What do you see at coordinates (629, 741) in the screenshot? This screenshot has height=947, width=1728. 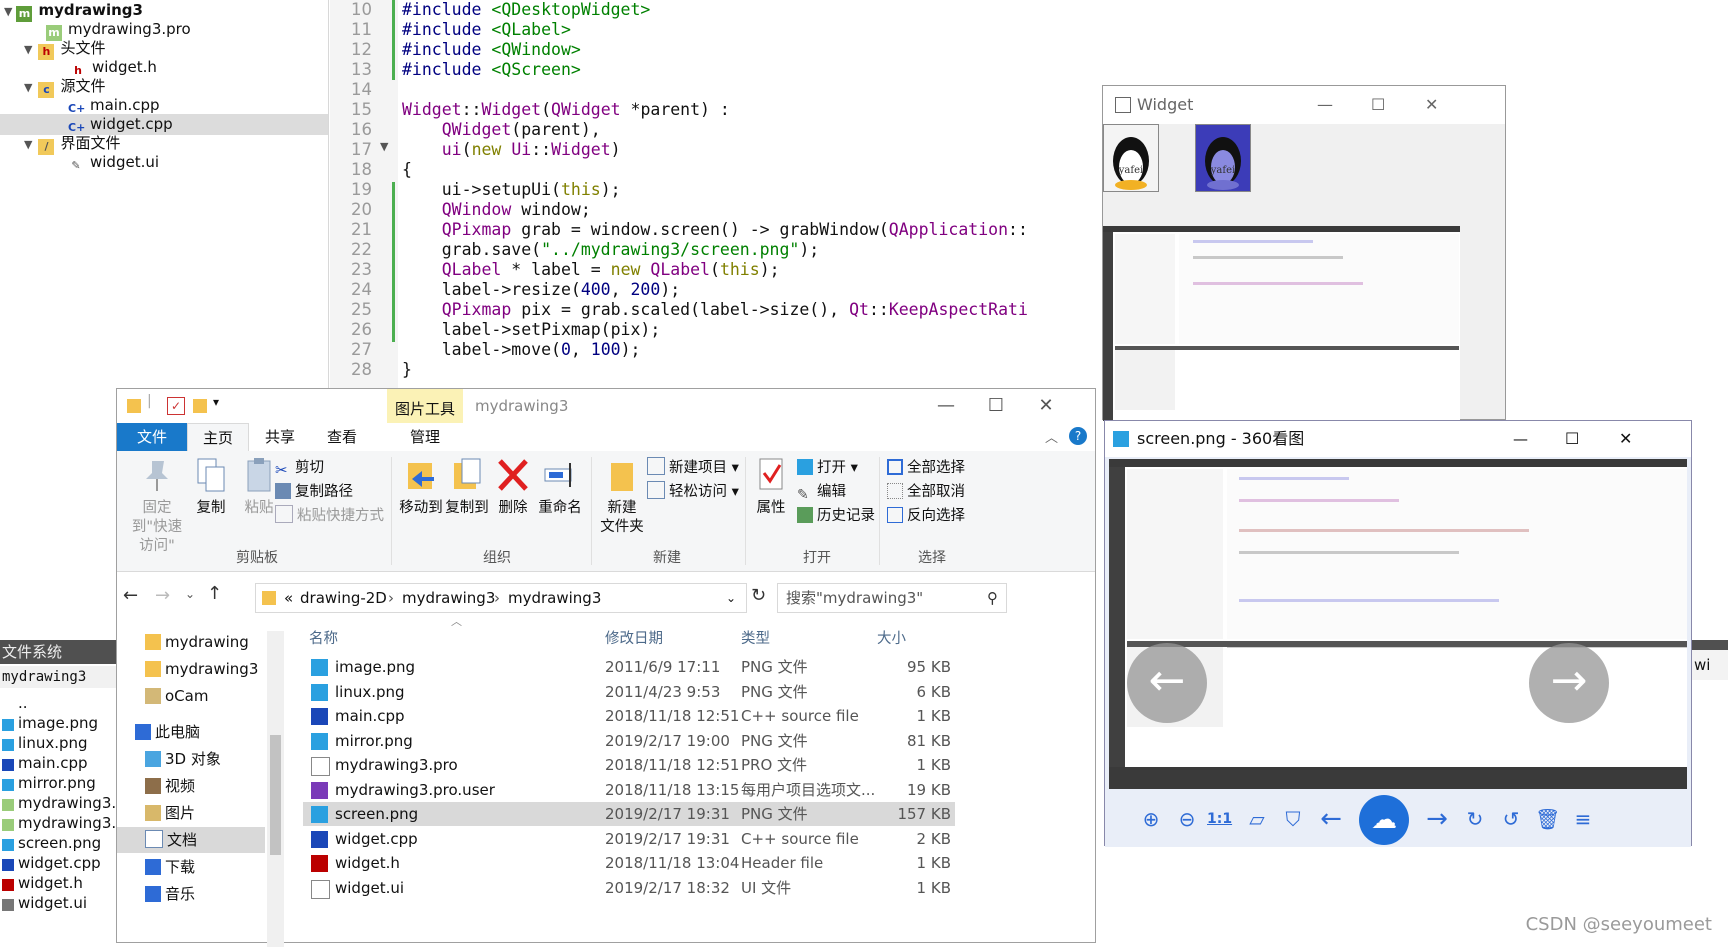 I see `file-row: mirror.png 2019/2/17 19:00 PNG 文件 81 KB` at bounding box center [629, 741].